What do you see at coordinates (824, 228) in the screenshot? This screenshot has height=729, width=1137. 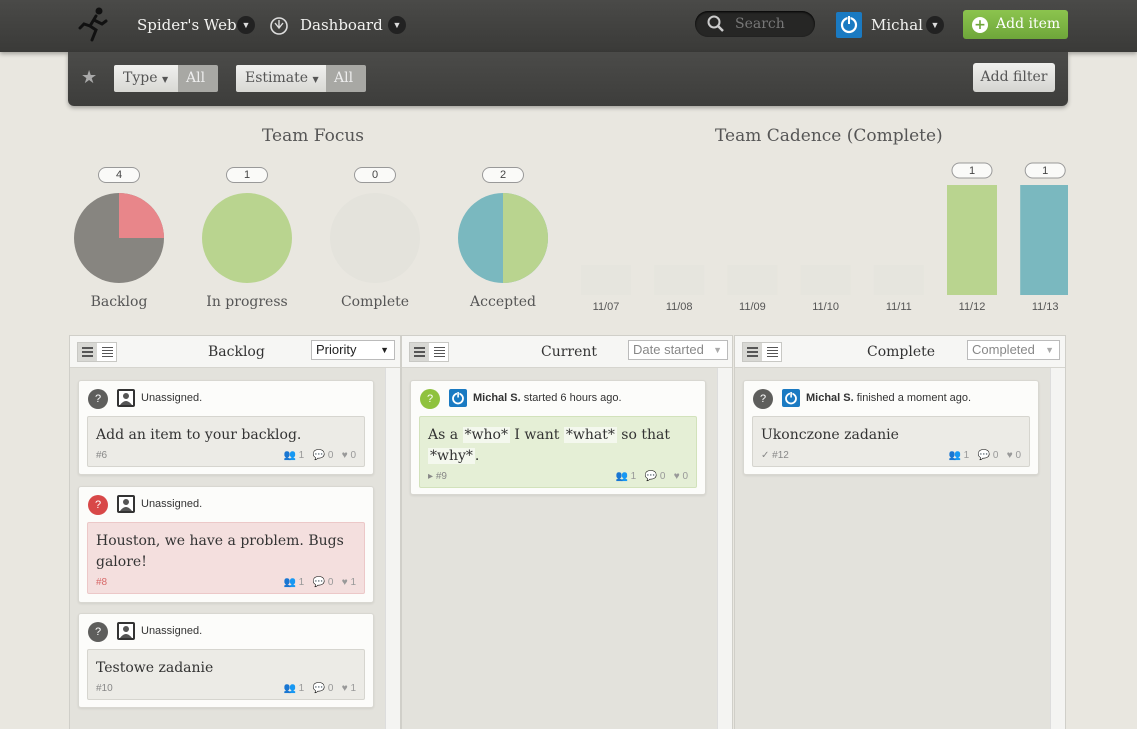 I see `team-cadence-chart: 11` at bounding box center [824, 228].